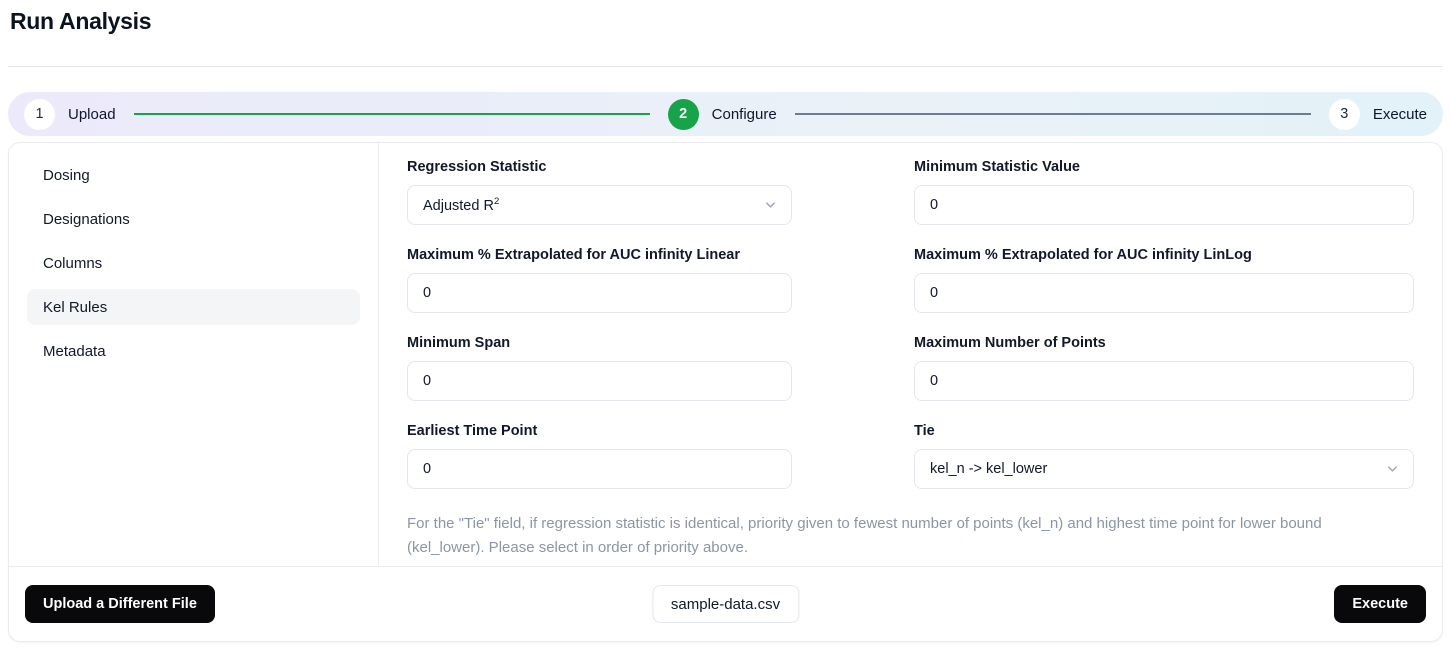 Image resolution: width=1451 pixels, height=658 pixels. I want to click on progress-stepper: 1 Upload 2 Configure 3 Execute, so click(725, 114).